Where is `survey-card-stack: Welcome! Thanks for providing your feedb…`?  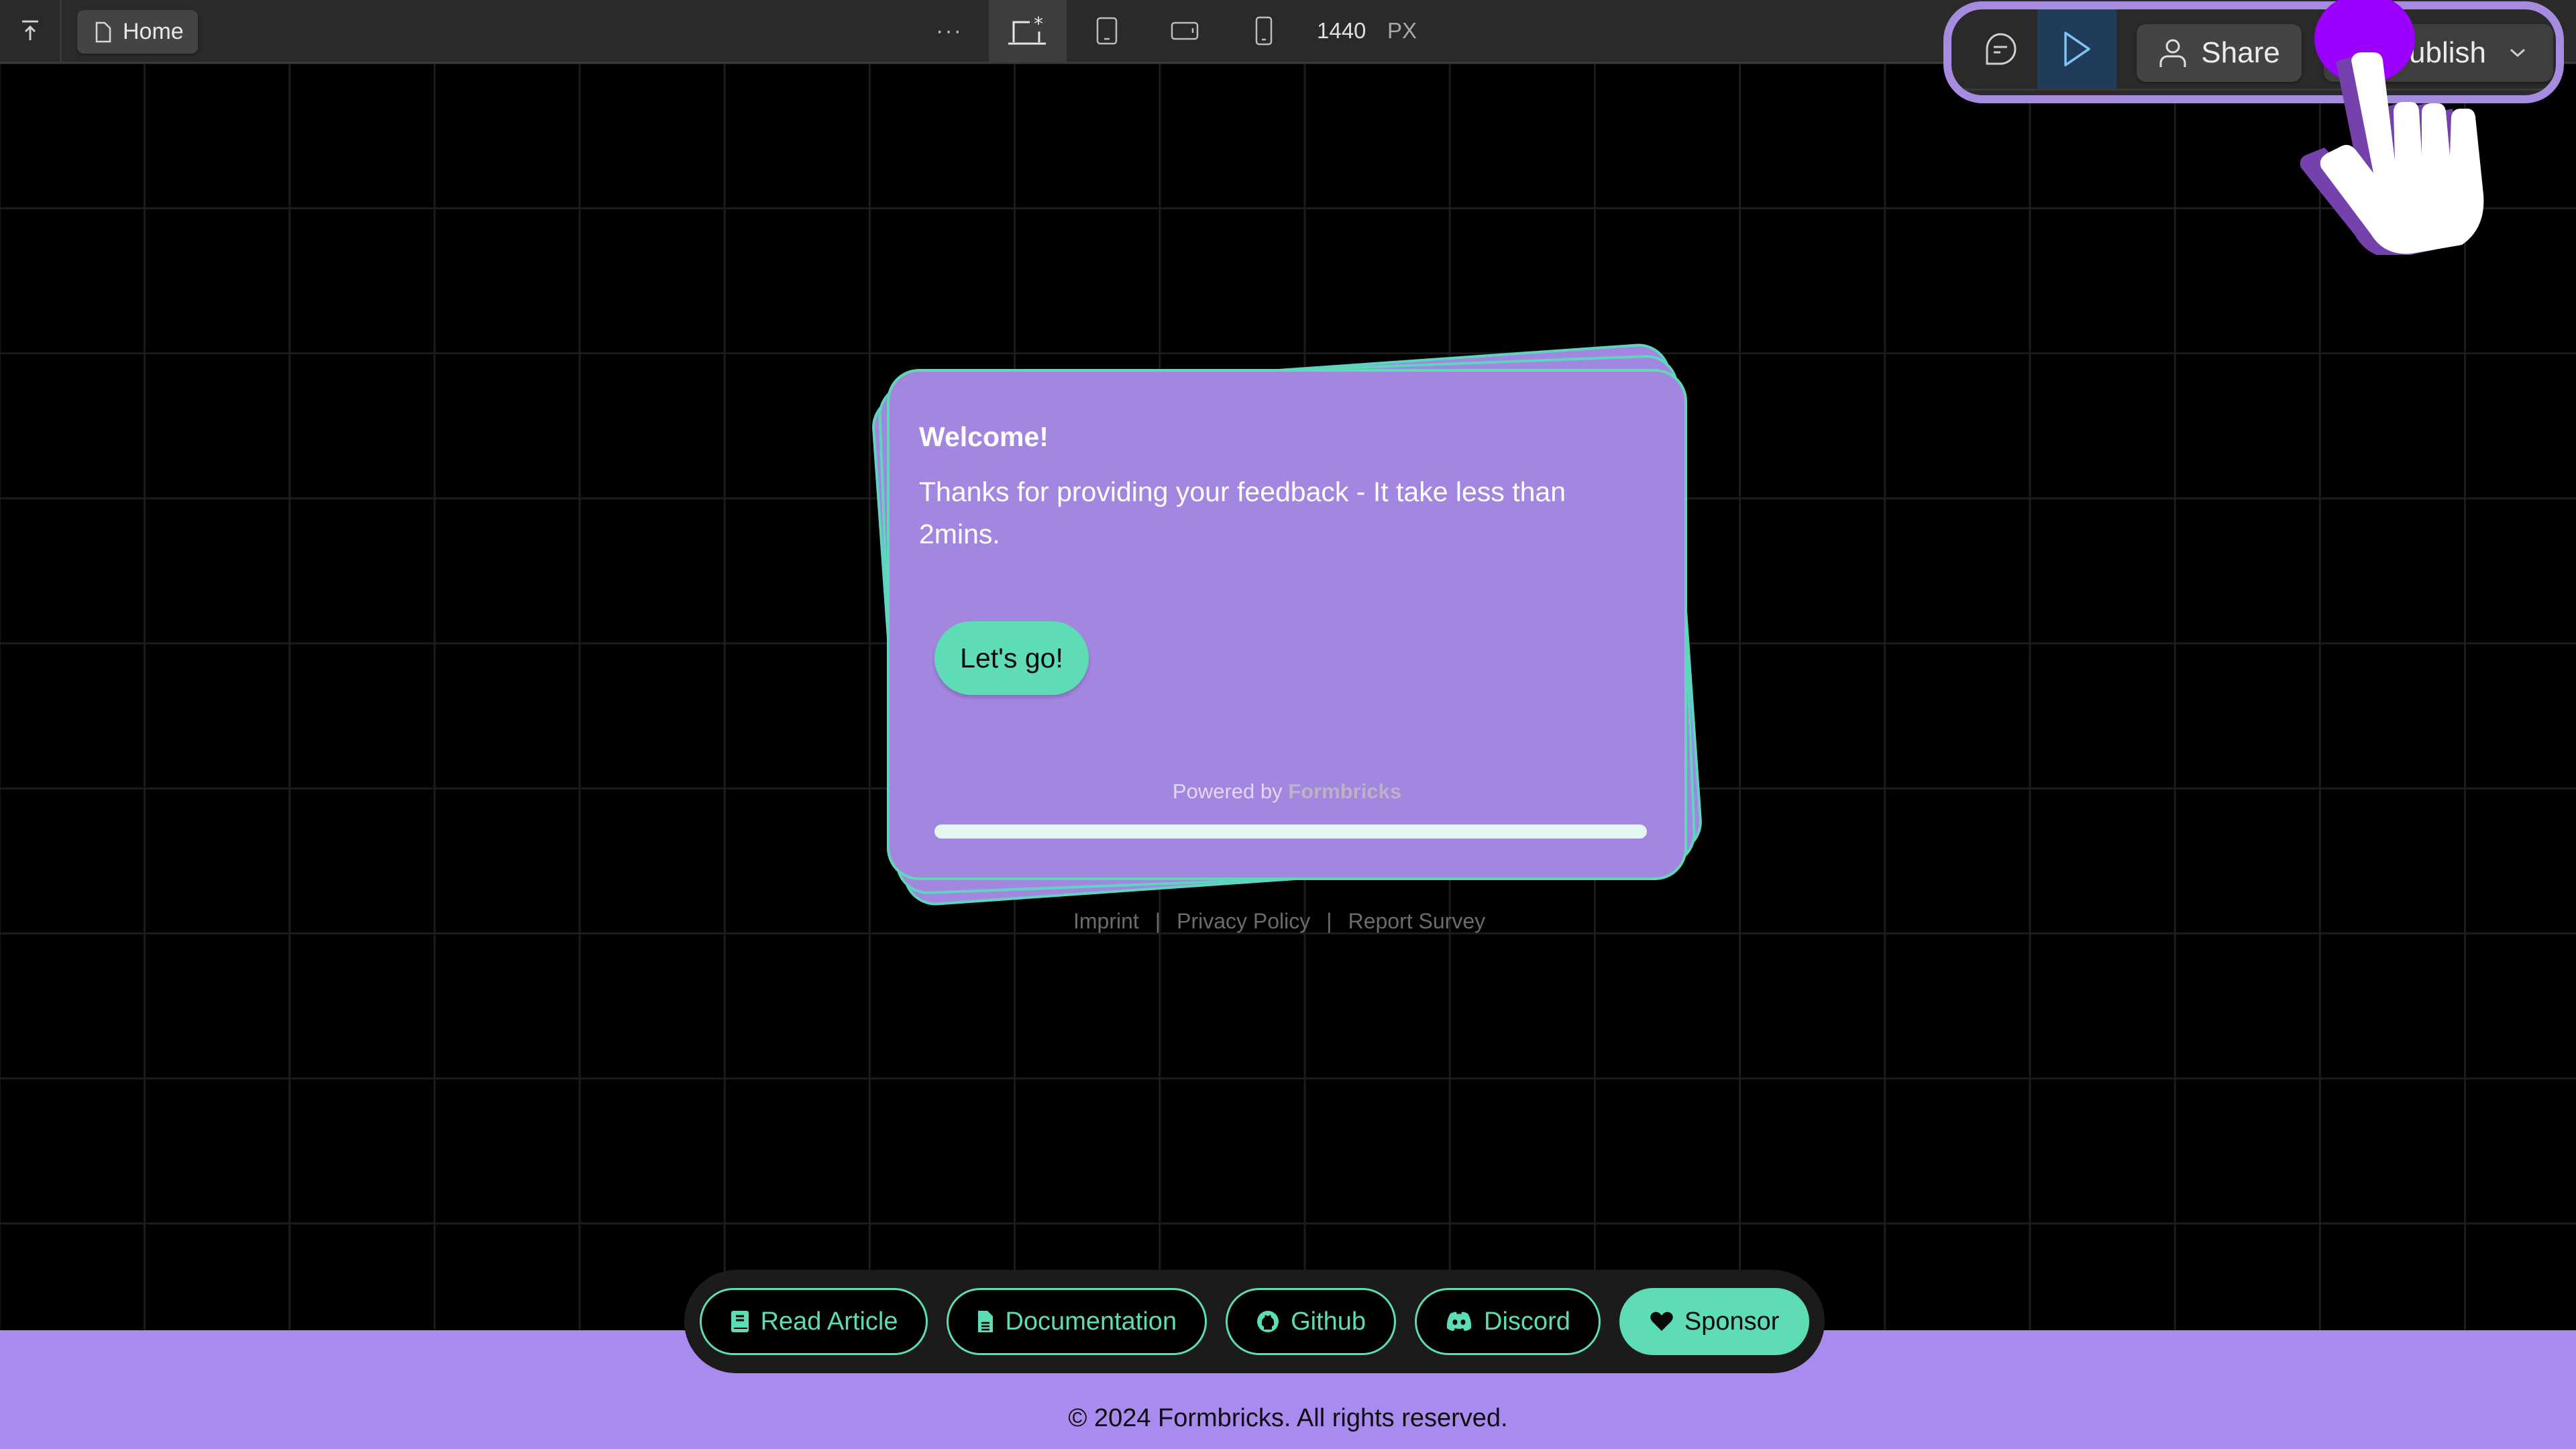
survey-card-stack: Welcome! Thanks for providing your feedb… is located at coordinates (1287, 624).